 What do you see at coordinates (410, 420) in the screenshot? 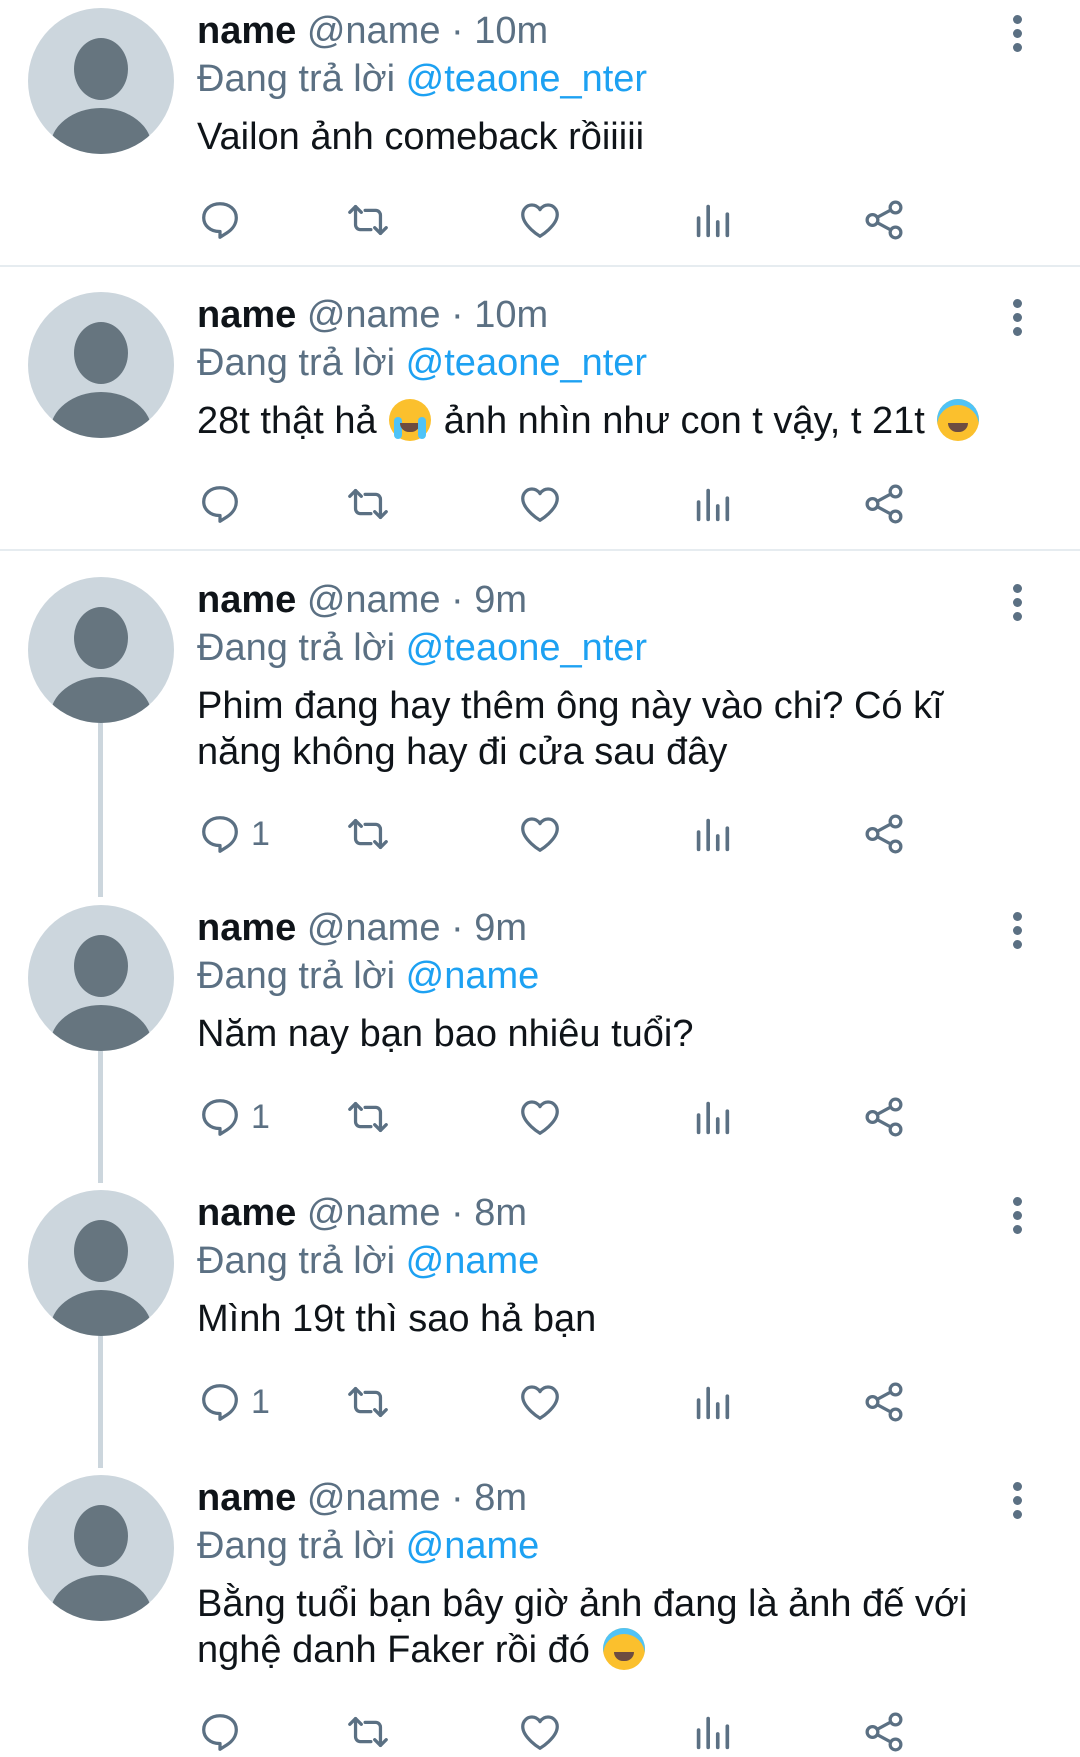
I see `loudly-crying-face-icon` at bounding box center [410, 420].